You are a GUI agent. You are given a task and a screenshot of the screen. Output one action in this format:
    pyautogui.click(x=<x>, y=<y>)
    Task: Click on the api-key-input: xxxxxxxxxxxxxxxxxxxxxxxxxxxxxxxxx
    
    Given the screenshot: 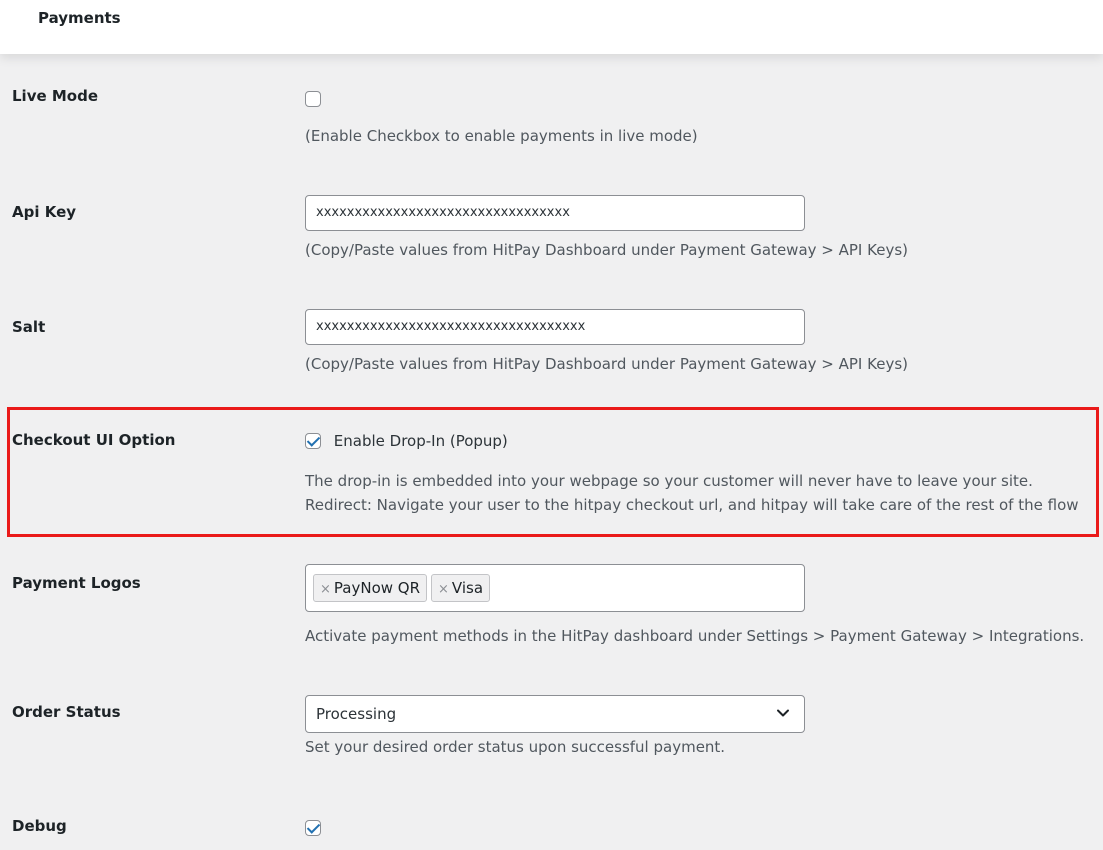 What is the action you would take?
    pyautogui.click(x=555, y=213)
    